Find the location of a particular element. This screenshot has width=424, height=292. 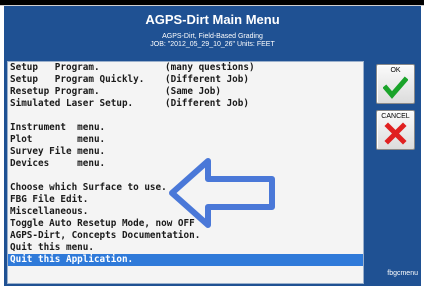

menu-item-label: Survey File menu. is located at coordinates (58, 151).